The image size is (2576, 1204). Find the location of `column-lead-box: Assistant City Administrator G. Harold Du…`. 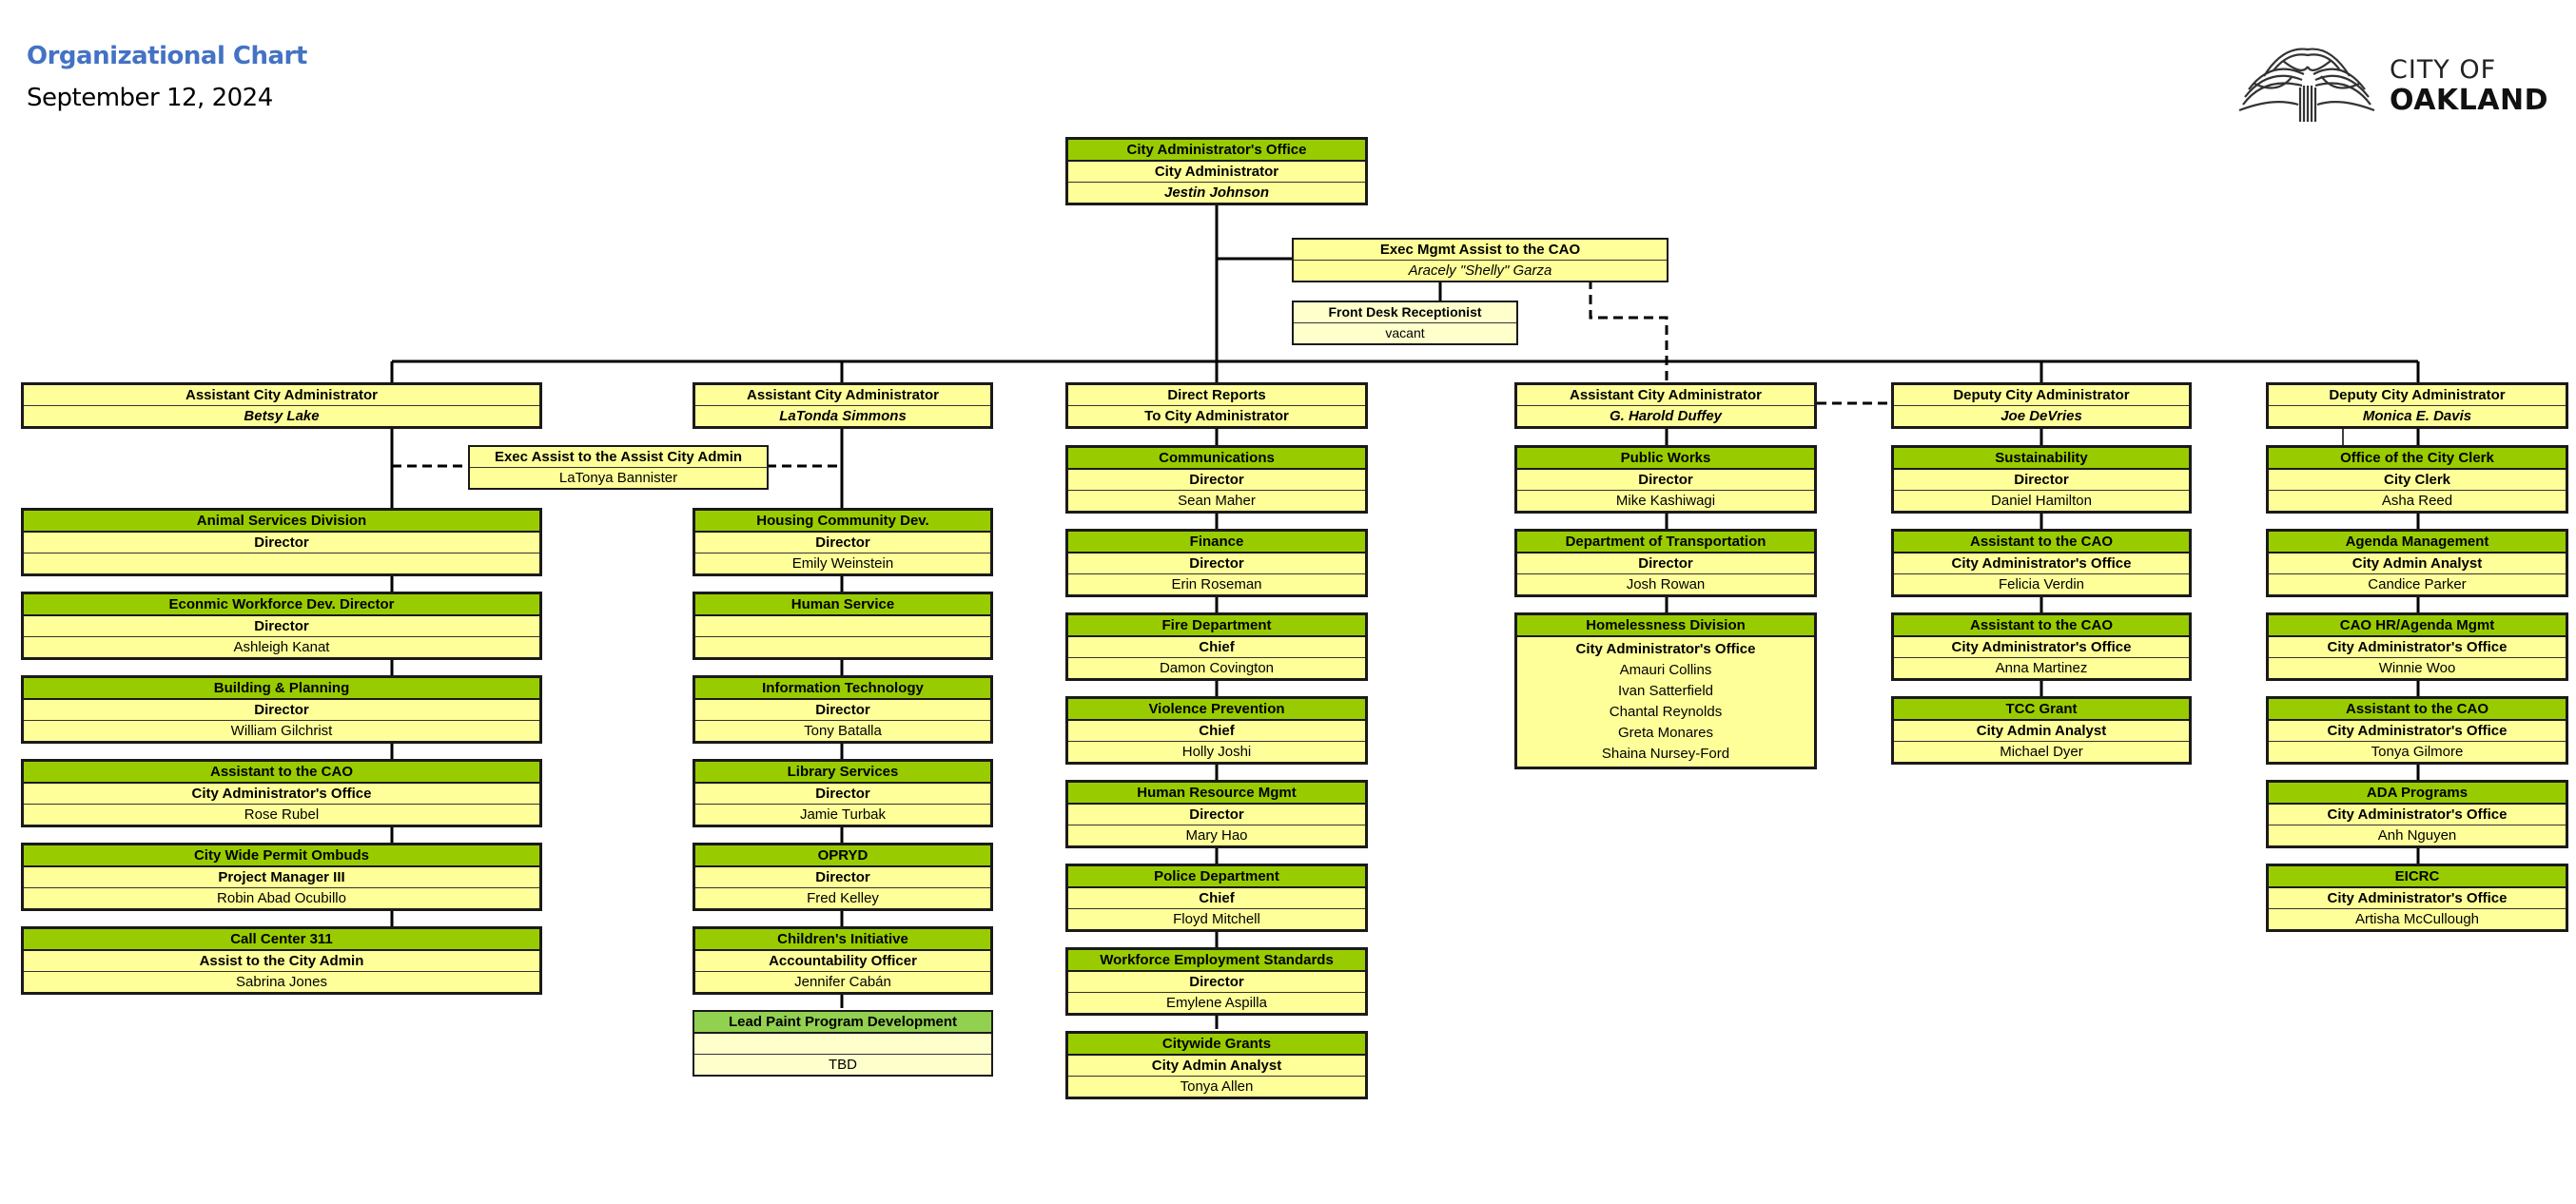

column-lead-box: Assistant City Administrator G. Harold Du… is located at coordinates (1666, 406).